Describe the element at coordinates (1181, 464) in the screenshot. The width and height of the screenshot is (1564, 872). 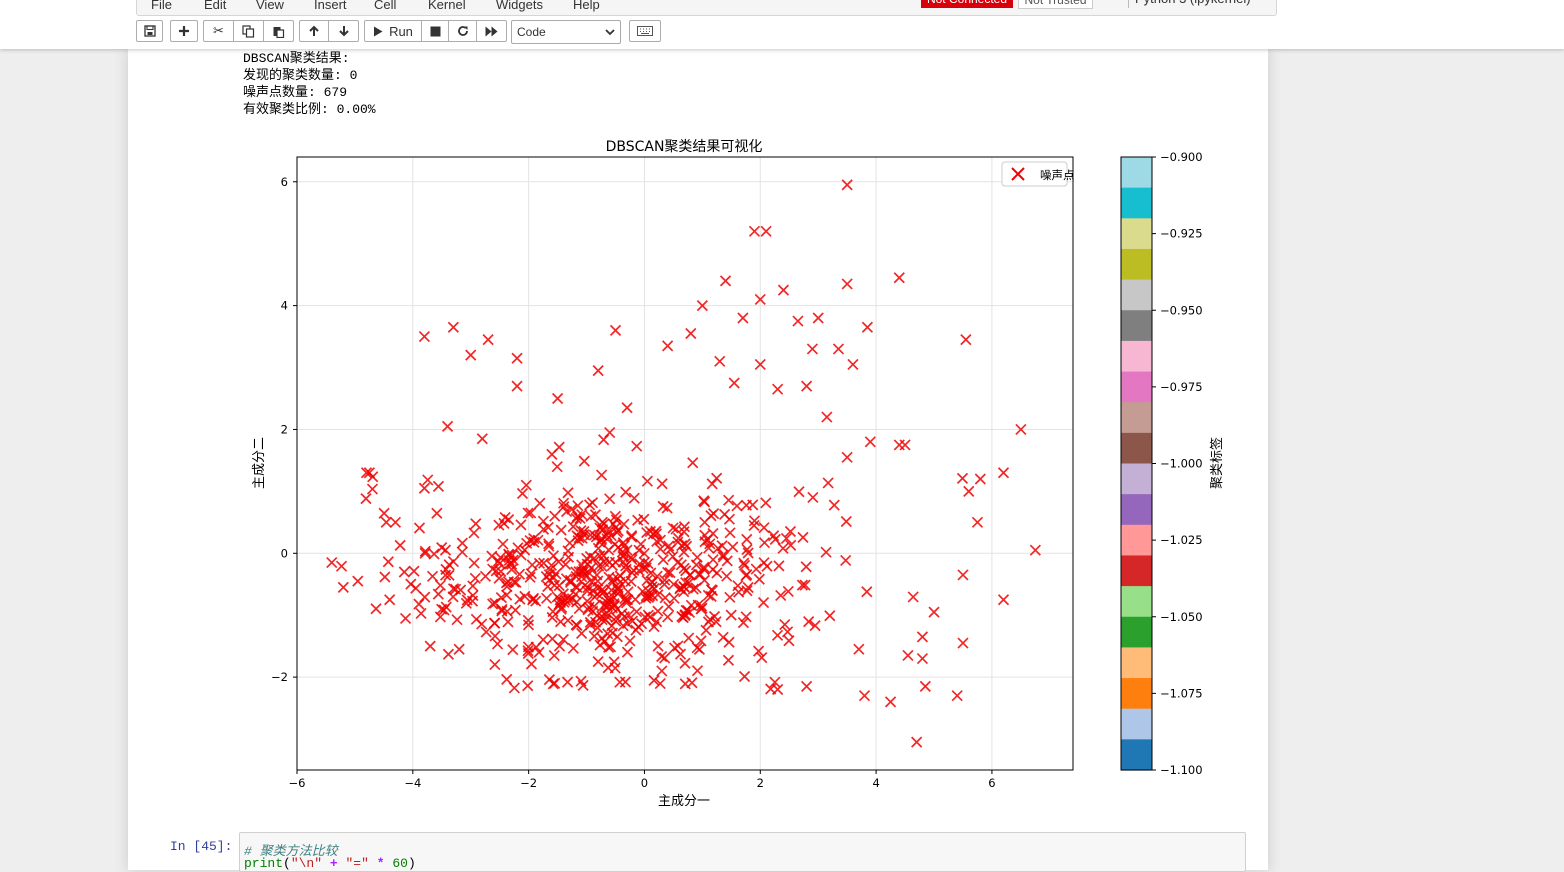
I see `colorbar-tick-label: −1.000` at that location.